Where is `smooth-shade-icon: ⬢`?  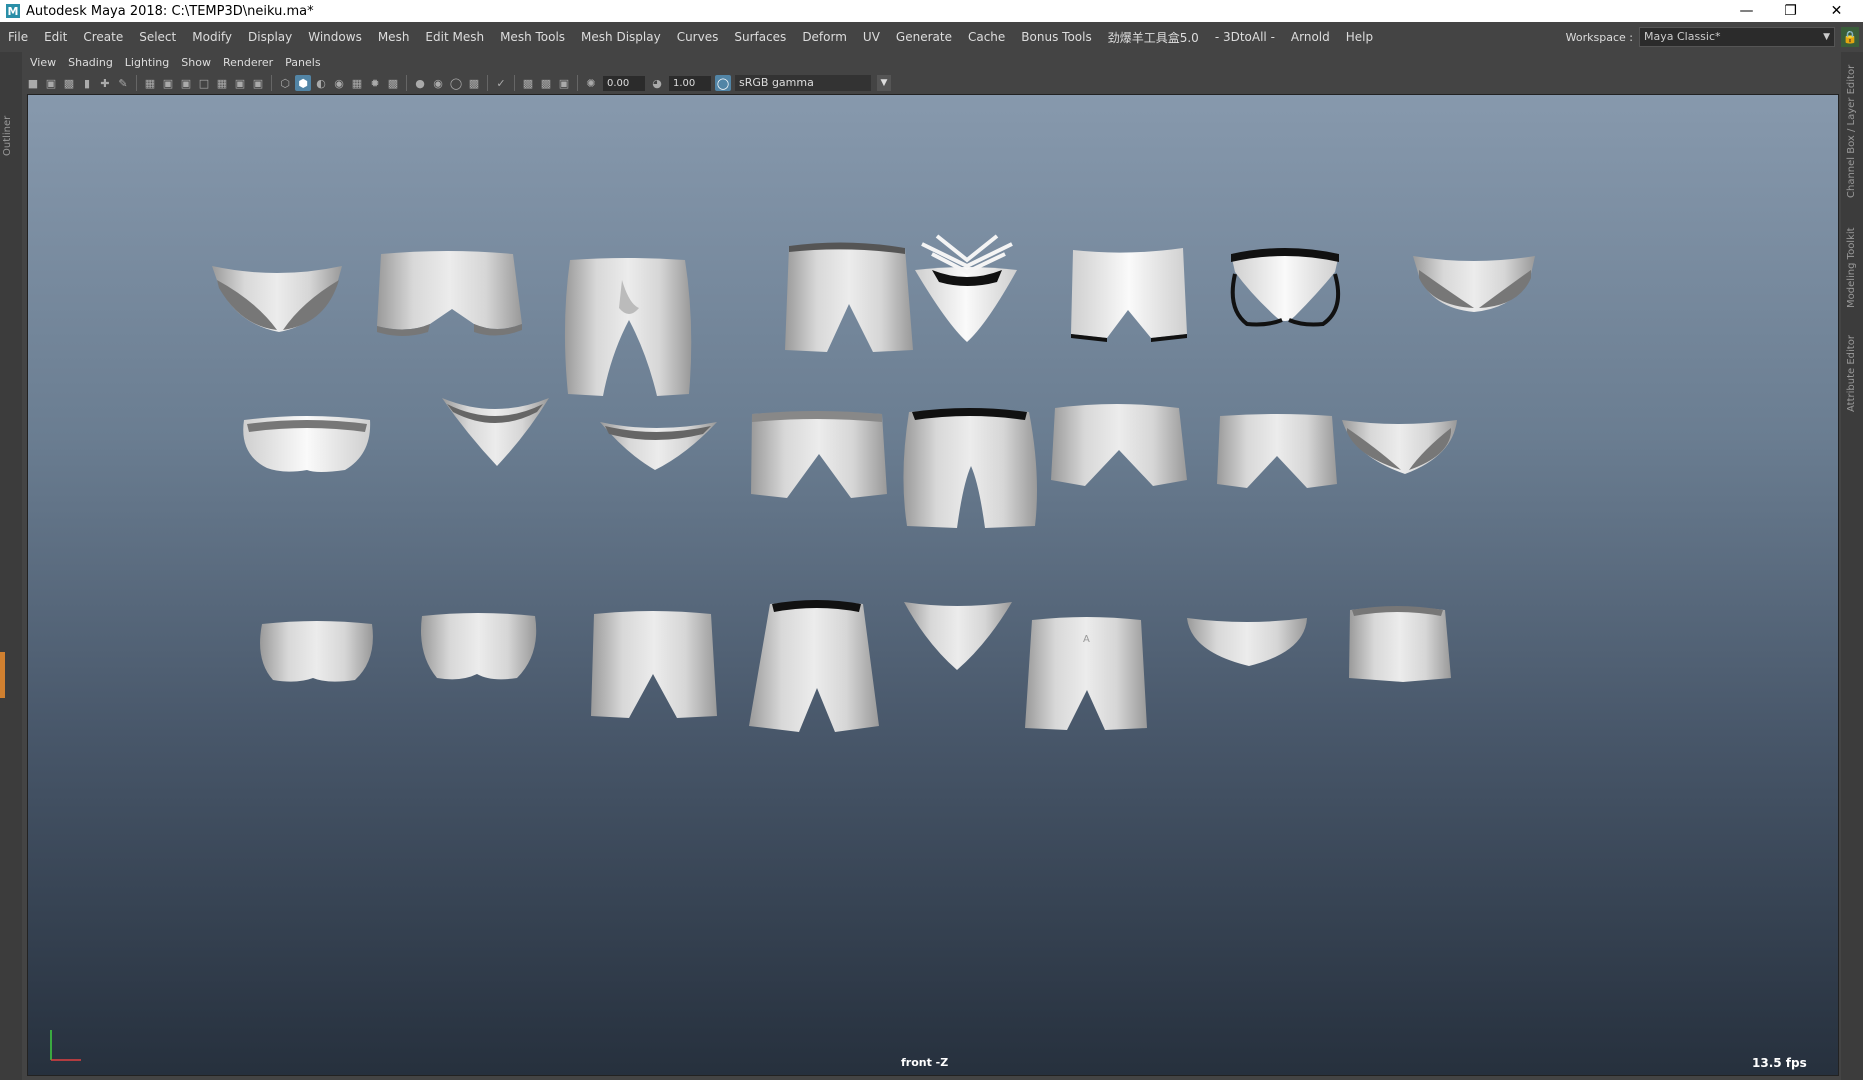
smooth-shade-icon: ⬢ is located at coordinates (303, 83).